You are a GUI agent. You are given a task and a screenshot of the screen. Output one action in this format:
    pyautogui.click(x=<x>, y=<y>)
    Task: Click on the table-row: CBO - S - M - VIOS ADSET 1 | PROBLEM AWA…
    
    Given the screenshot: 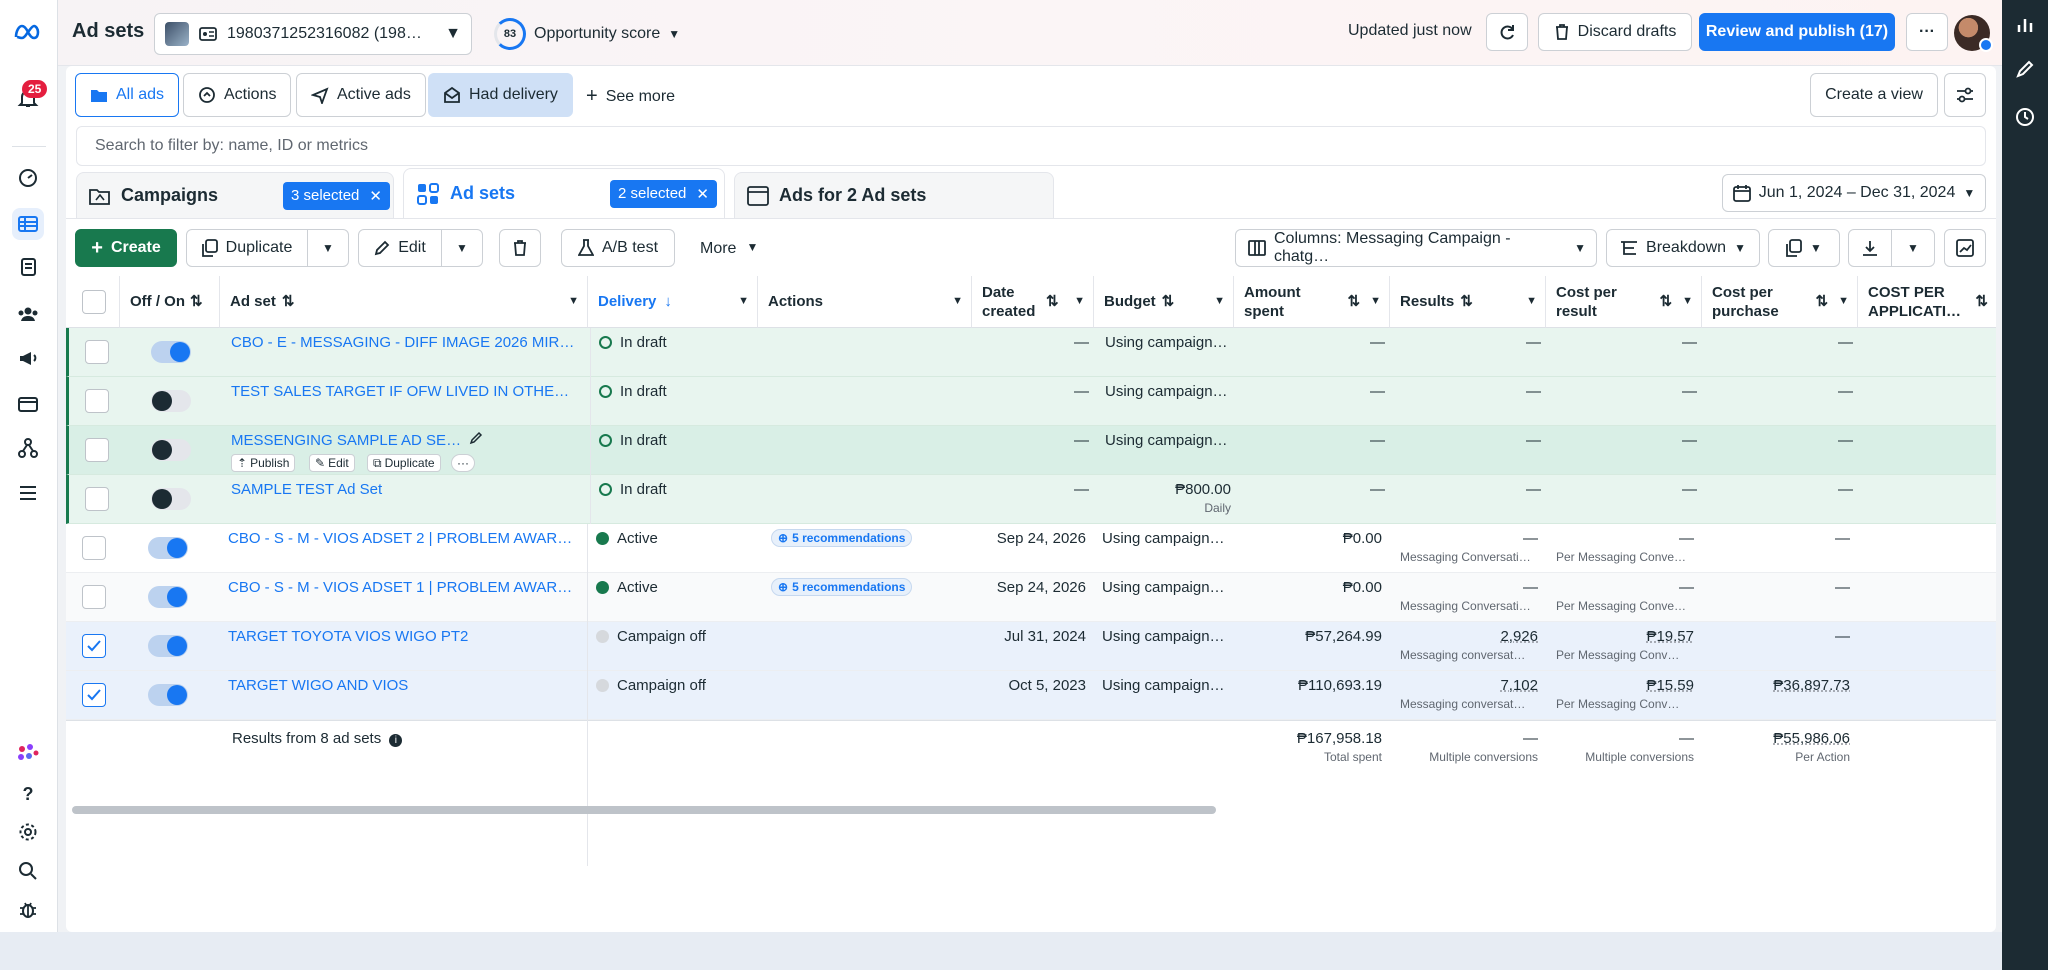 What is the action you would take?
    pyautogui.click(x=1031, y=597)
    